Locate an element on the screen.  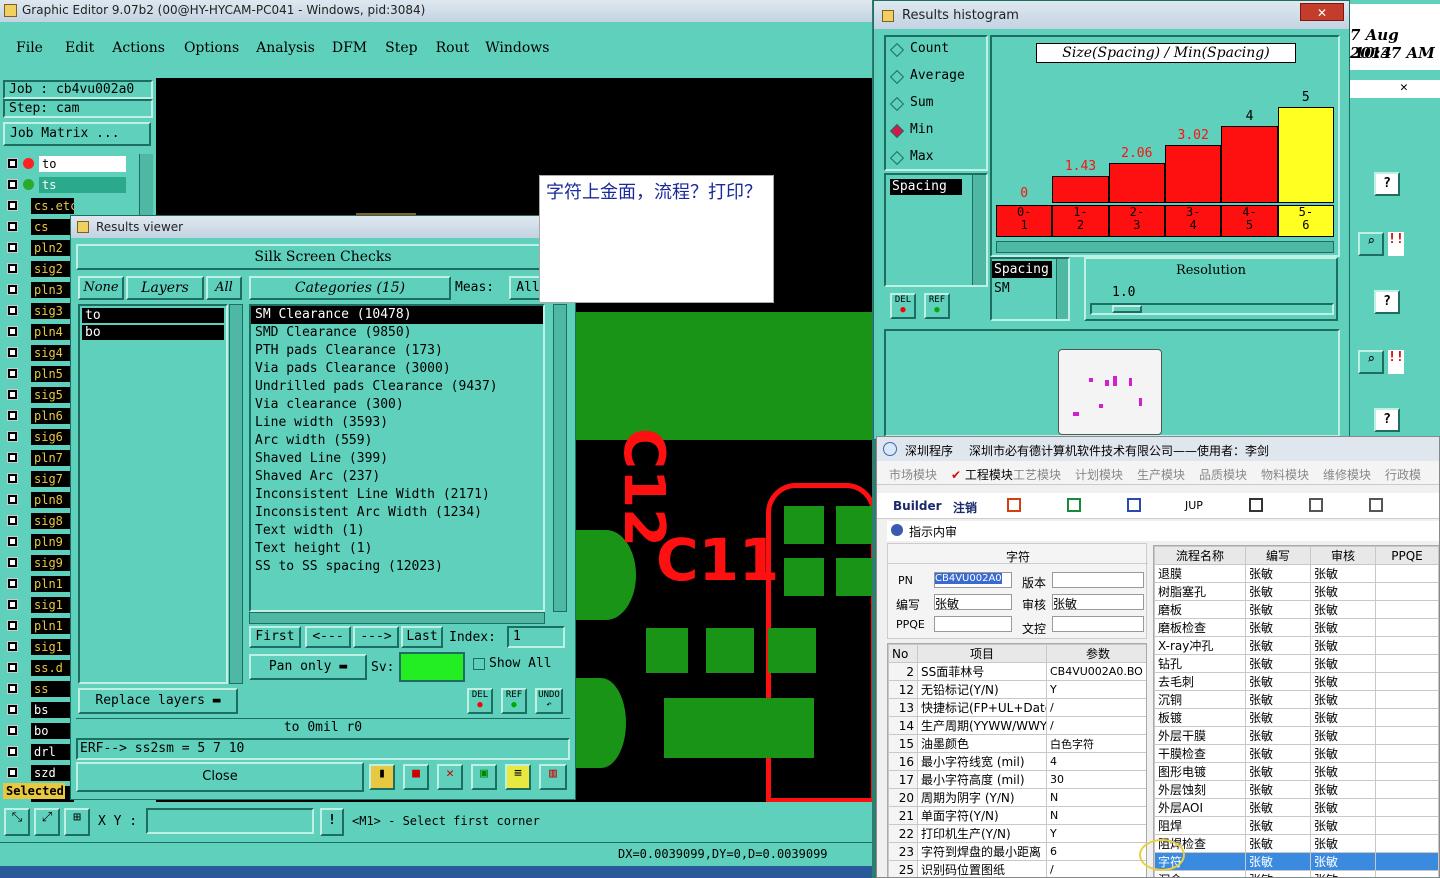
histogram-bin: 2- 3 is located at coordinates (1136, 221).